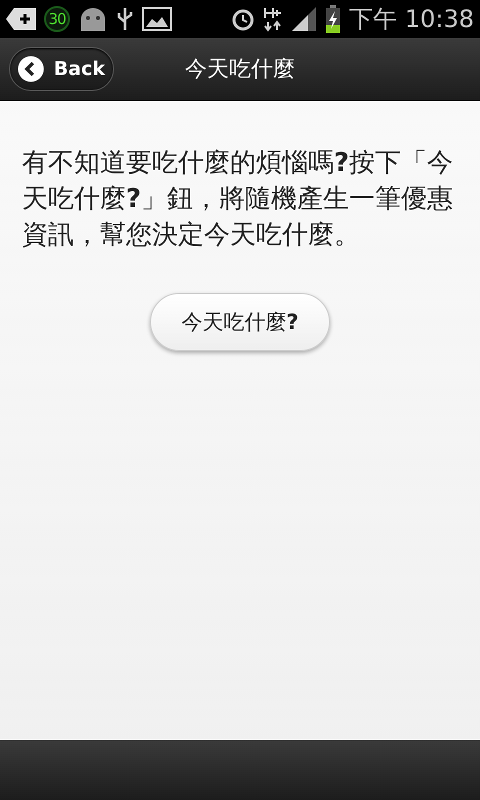 This screenshot has height=800, width=480. What do you see at coordinates (273, 19) in the screenshot?
I see `network-icon` at bounding box center [273, 19].